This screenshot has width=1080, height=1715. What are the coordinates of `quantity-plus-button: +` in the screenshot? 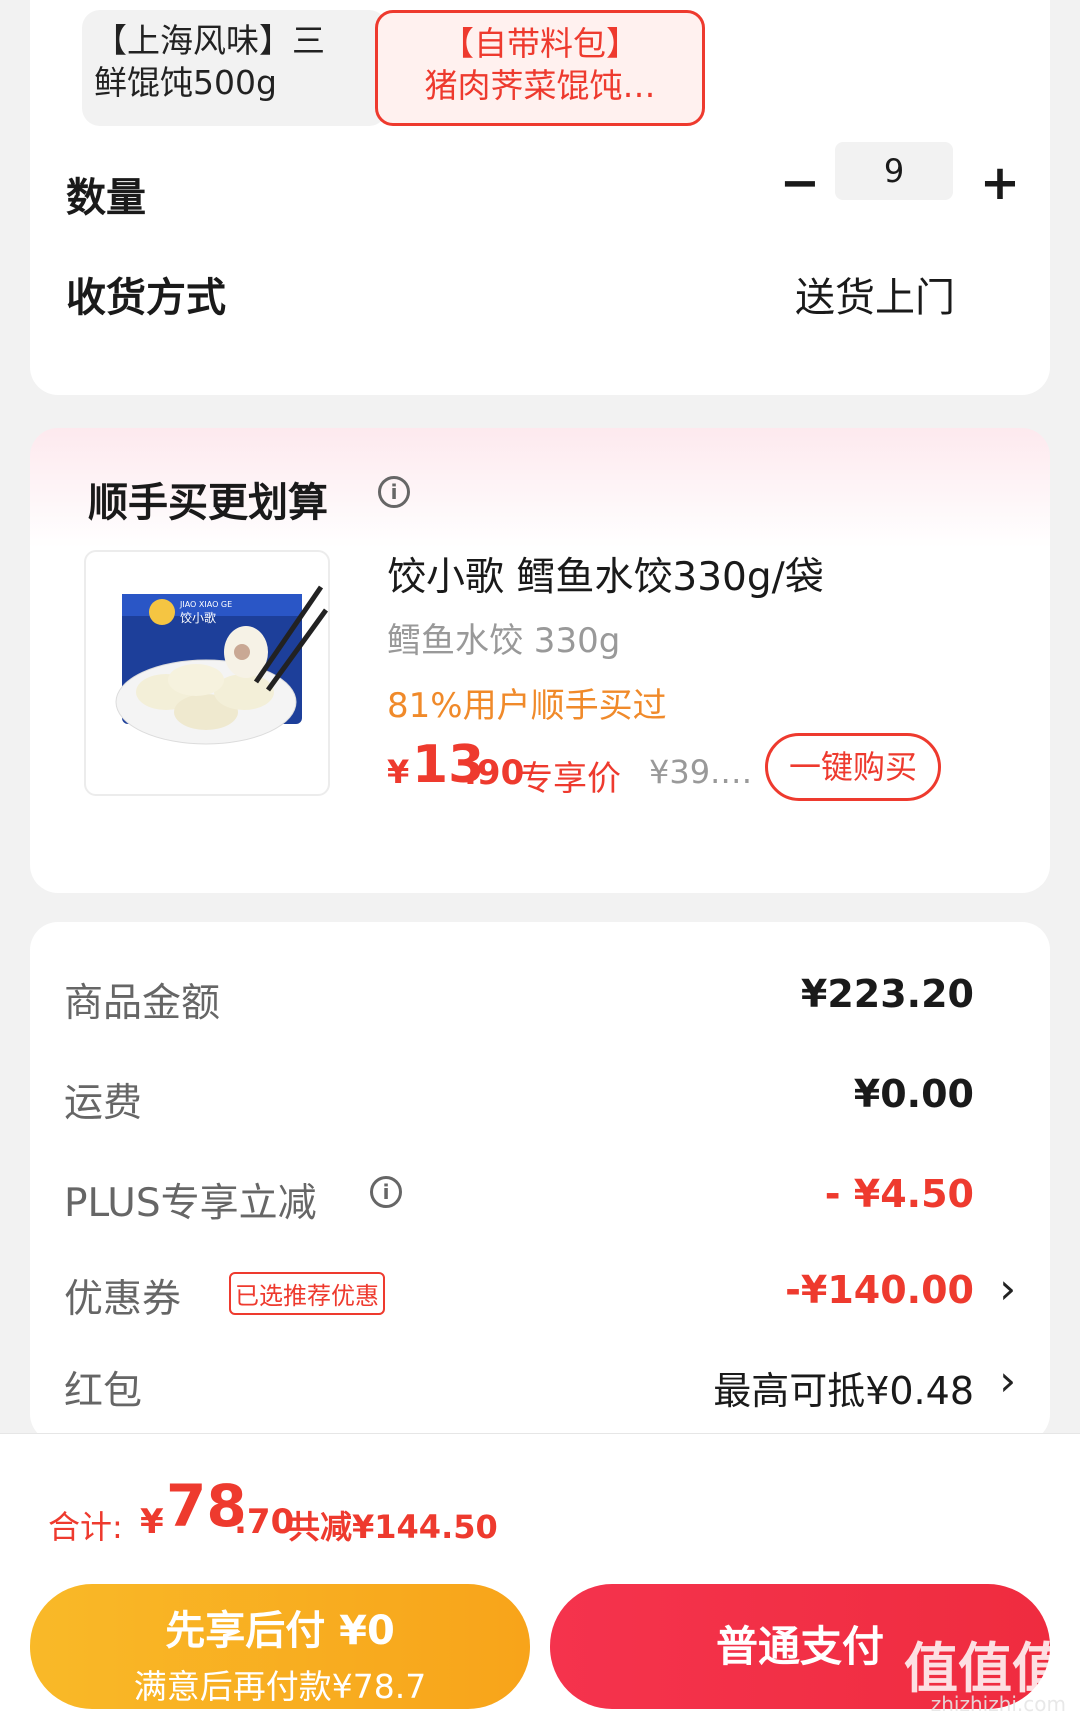 It's located at (1000, 184).